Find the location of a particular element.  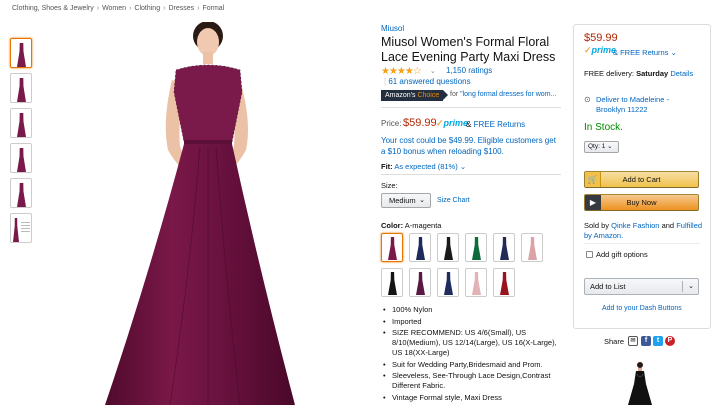

fit-info: Fit: As expected (81%) ⌄ is located at coordinates (424, 166).